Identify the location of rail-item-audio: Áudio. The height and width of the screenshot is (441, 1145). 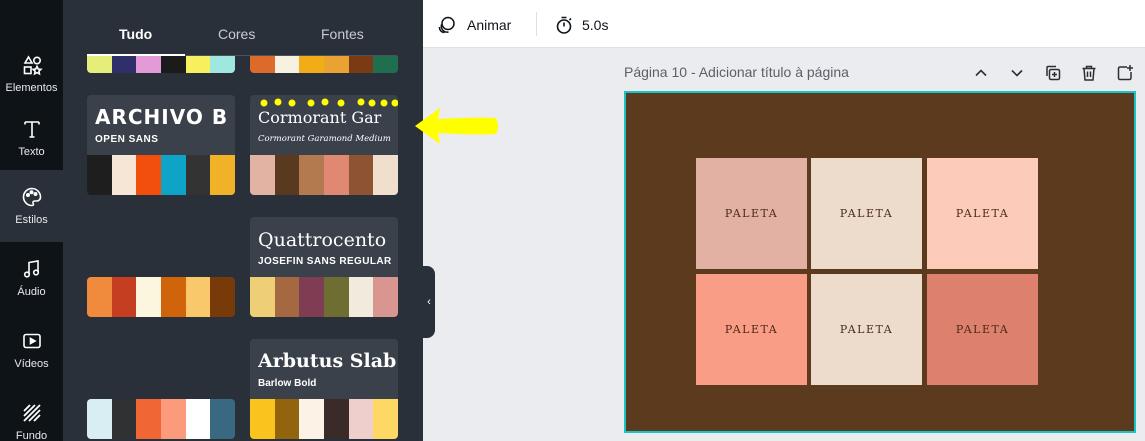
(31, 278).